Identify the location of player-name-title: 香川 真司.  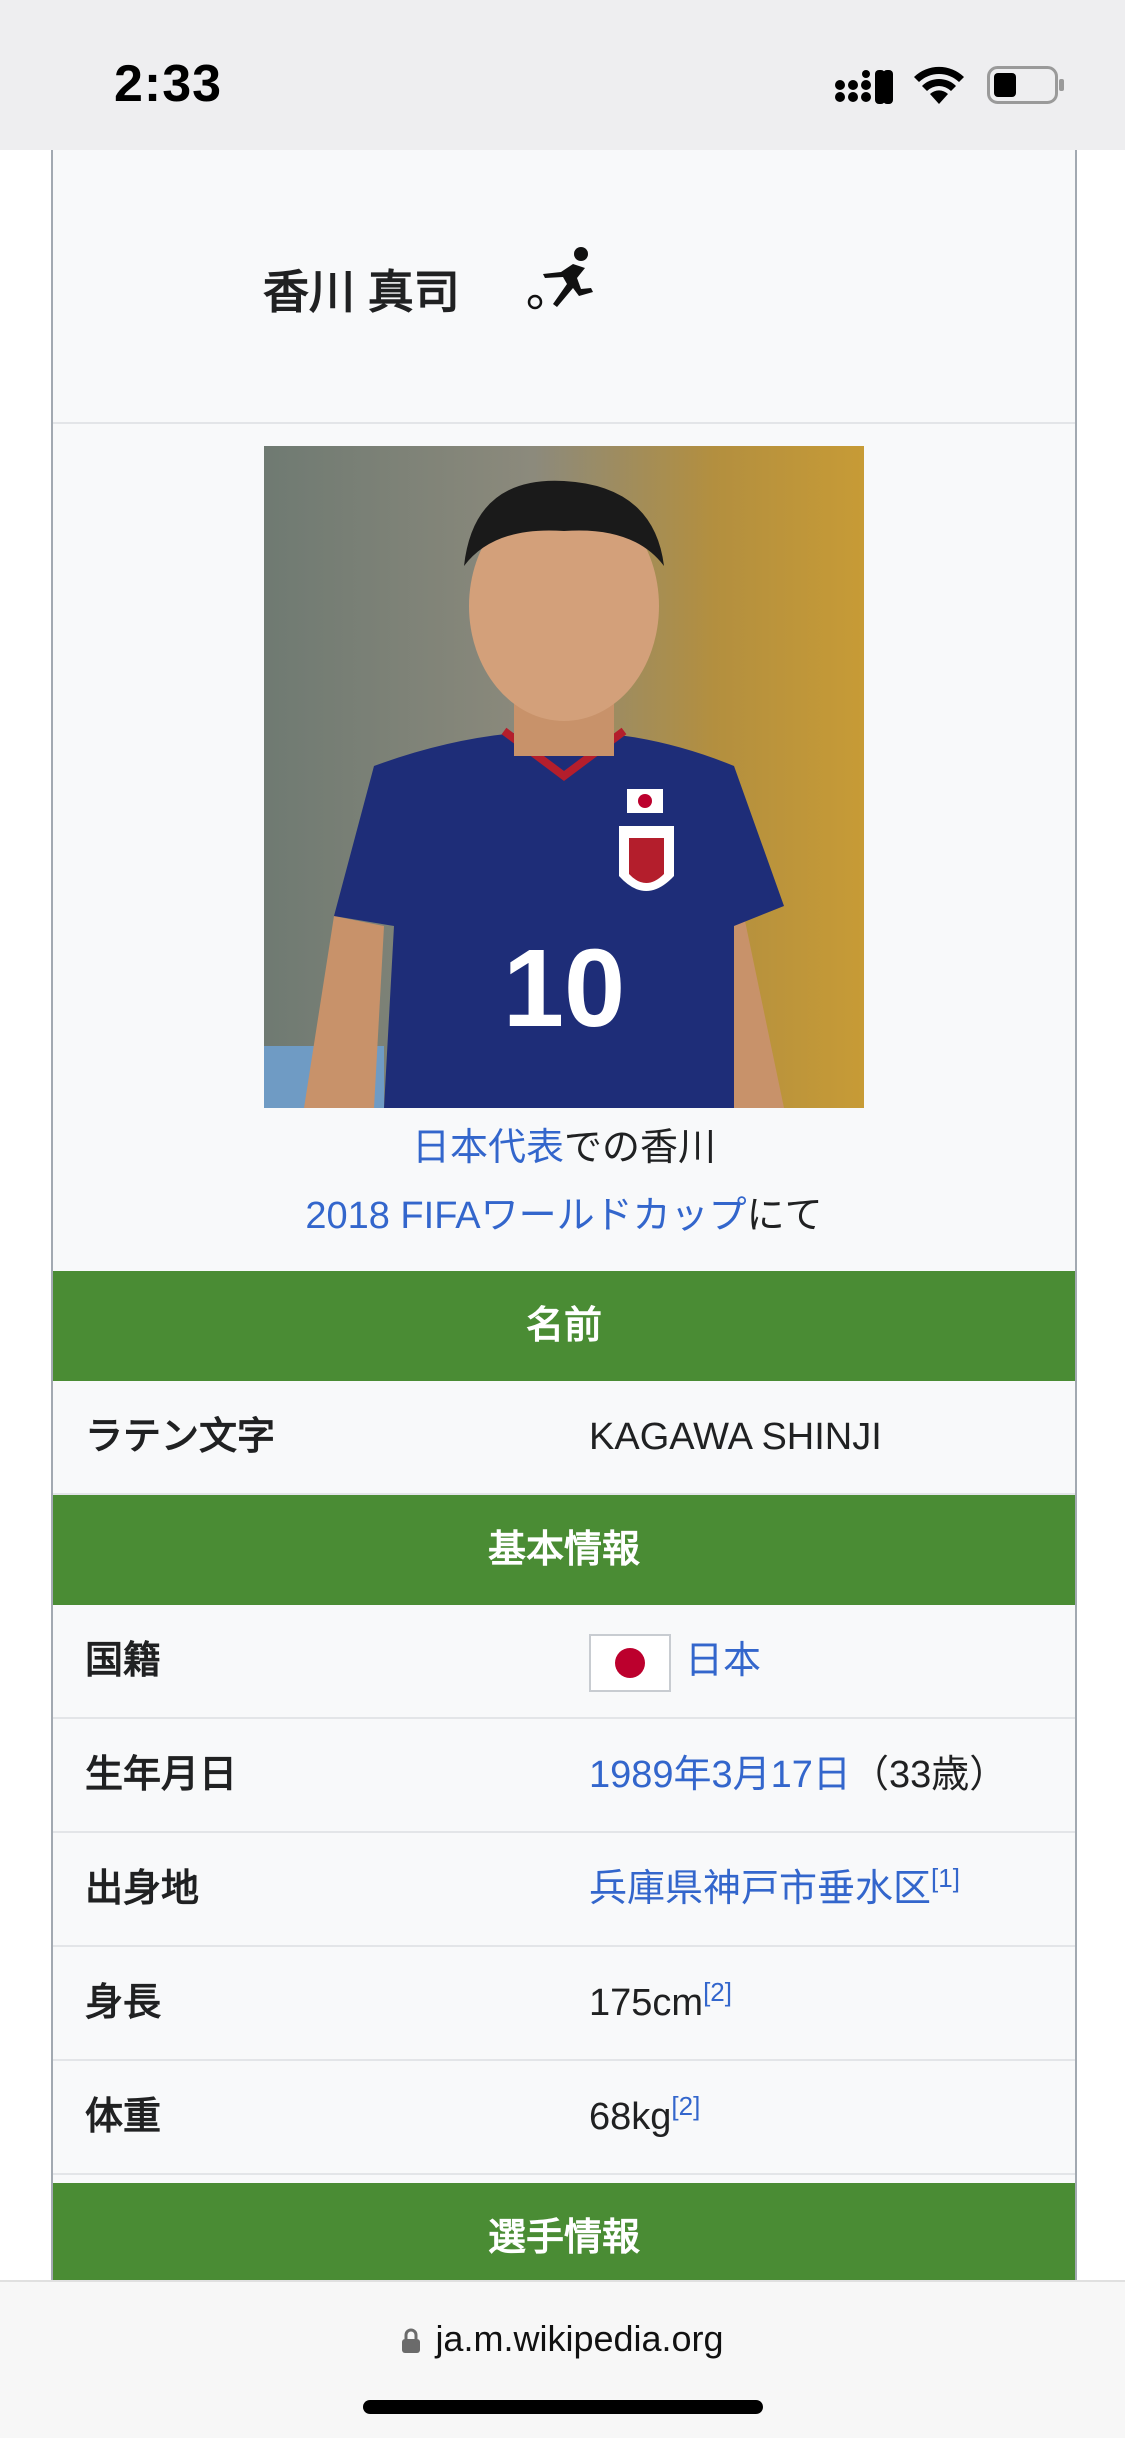
(361, 292).